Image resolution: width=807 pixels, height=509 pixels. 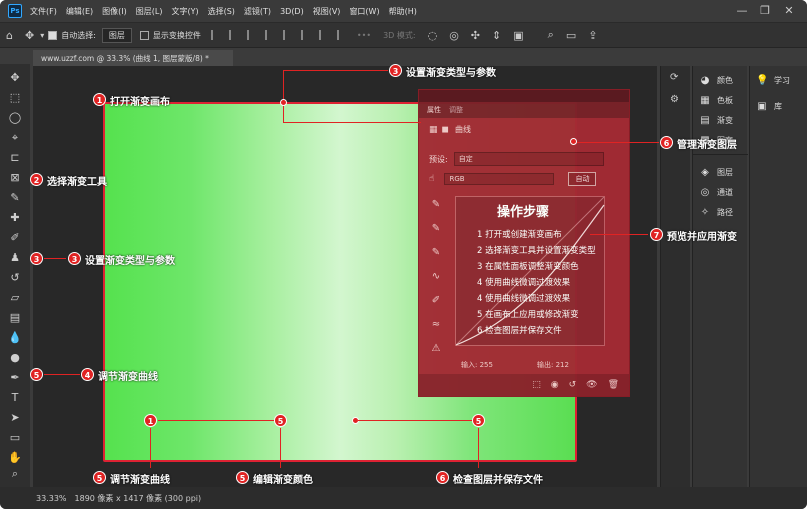 I want to click on blur-icon: 💧, so click(x=15, y=338).